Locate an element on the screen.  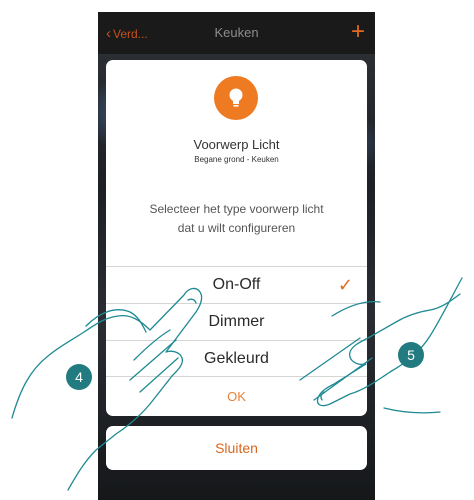
prompt-line: dat u wilt configureren is located at coordinates (236, 228).